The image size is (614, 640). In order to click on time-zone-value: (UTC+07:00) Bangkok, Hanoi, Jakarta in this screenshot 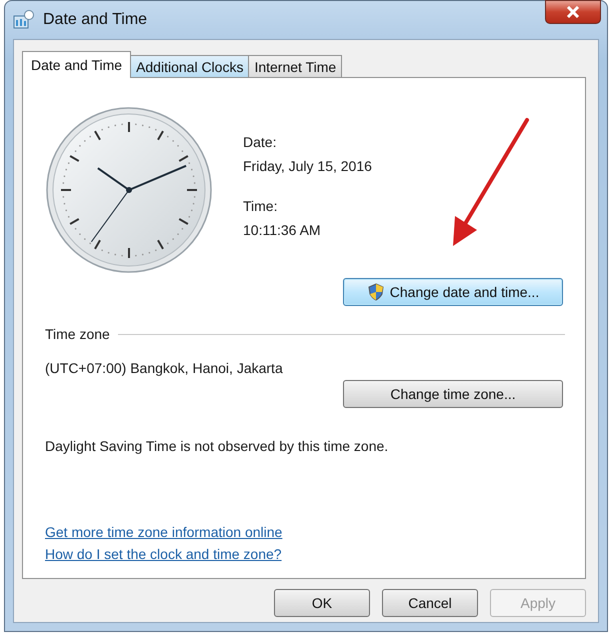, I will do `click(164, 368)`.